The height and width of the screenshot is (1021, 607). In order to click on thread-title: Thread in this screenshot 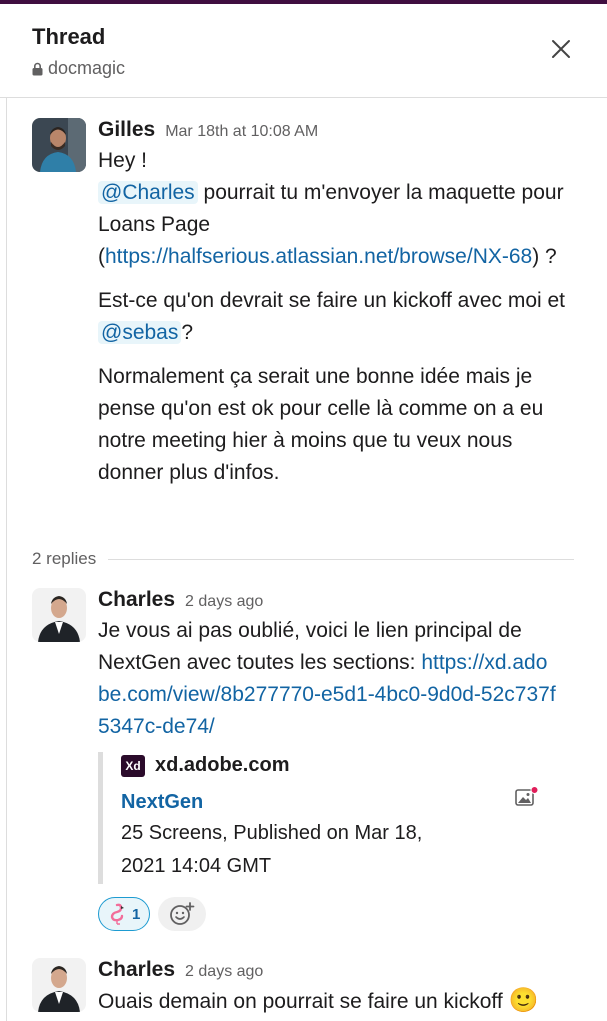, I will do `click(69, 36)`.